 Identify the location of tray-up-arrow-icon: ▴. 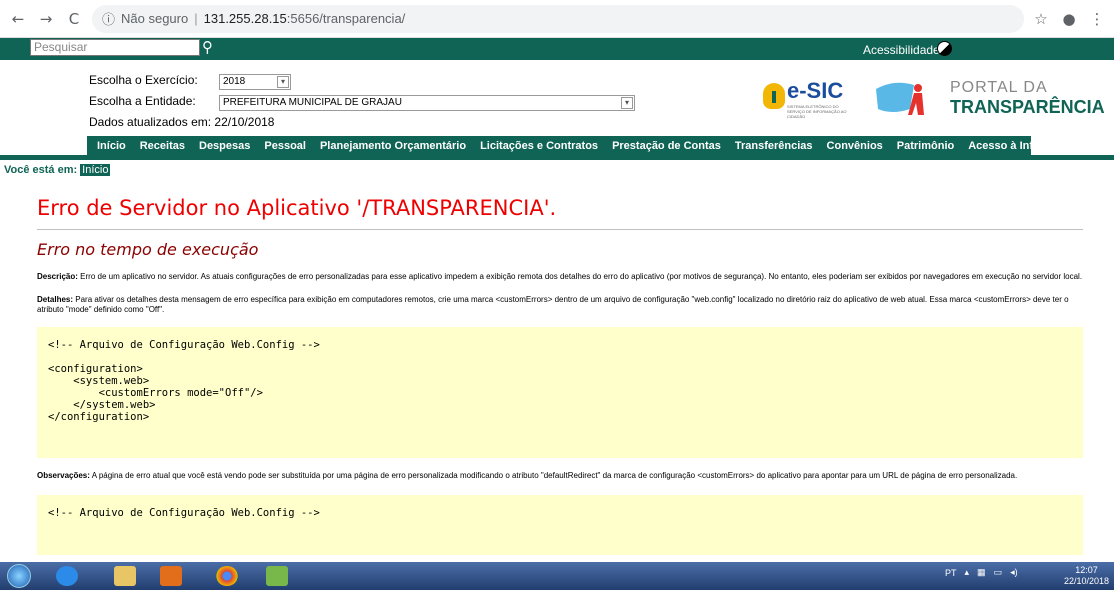
(967, 572).